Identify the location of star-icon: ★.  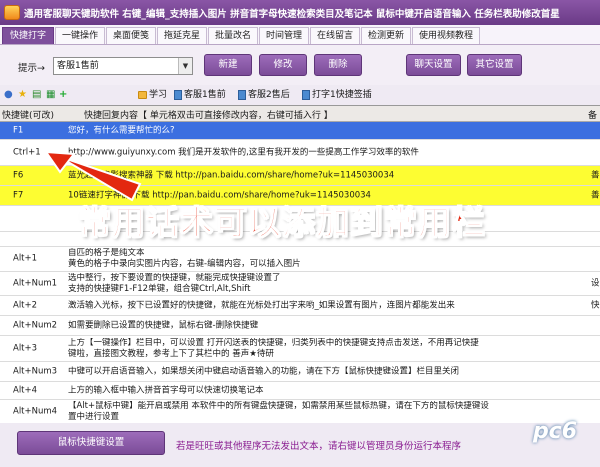
(22, 95).